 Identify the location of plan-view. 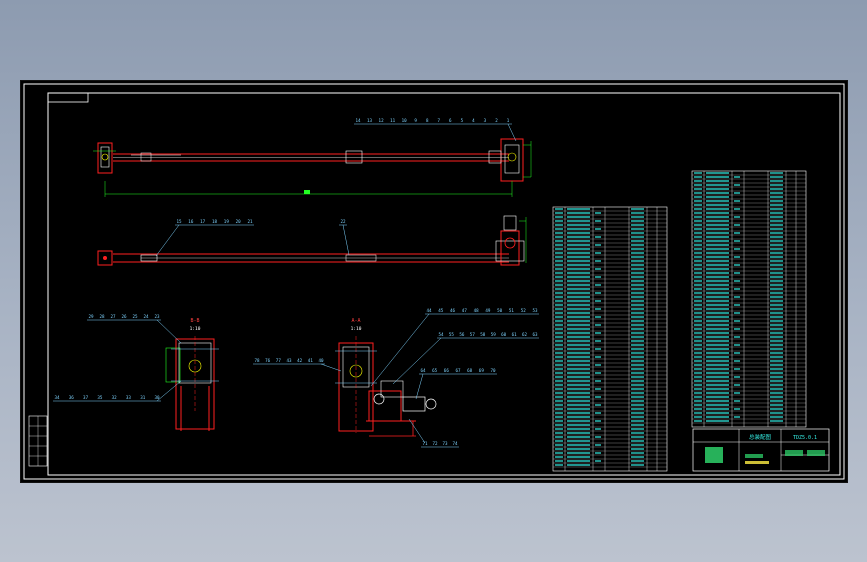
(312, 240).